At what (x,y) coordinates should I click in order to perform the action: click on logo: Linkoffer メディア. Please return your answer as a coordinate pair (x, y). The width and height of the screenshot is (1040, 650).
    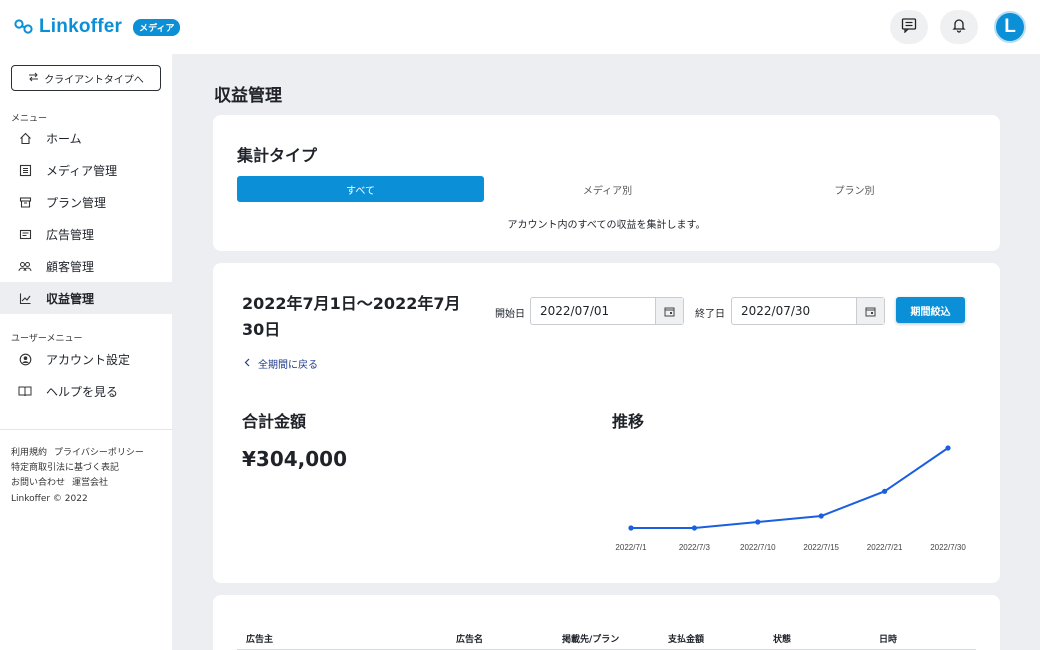
    Looking at the image, I should click on (97, 27).